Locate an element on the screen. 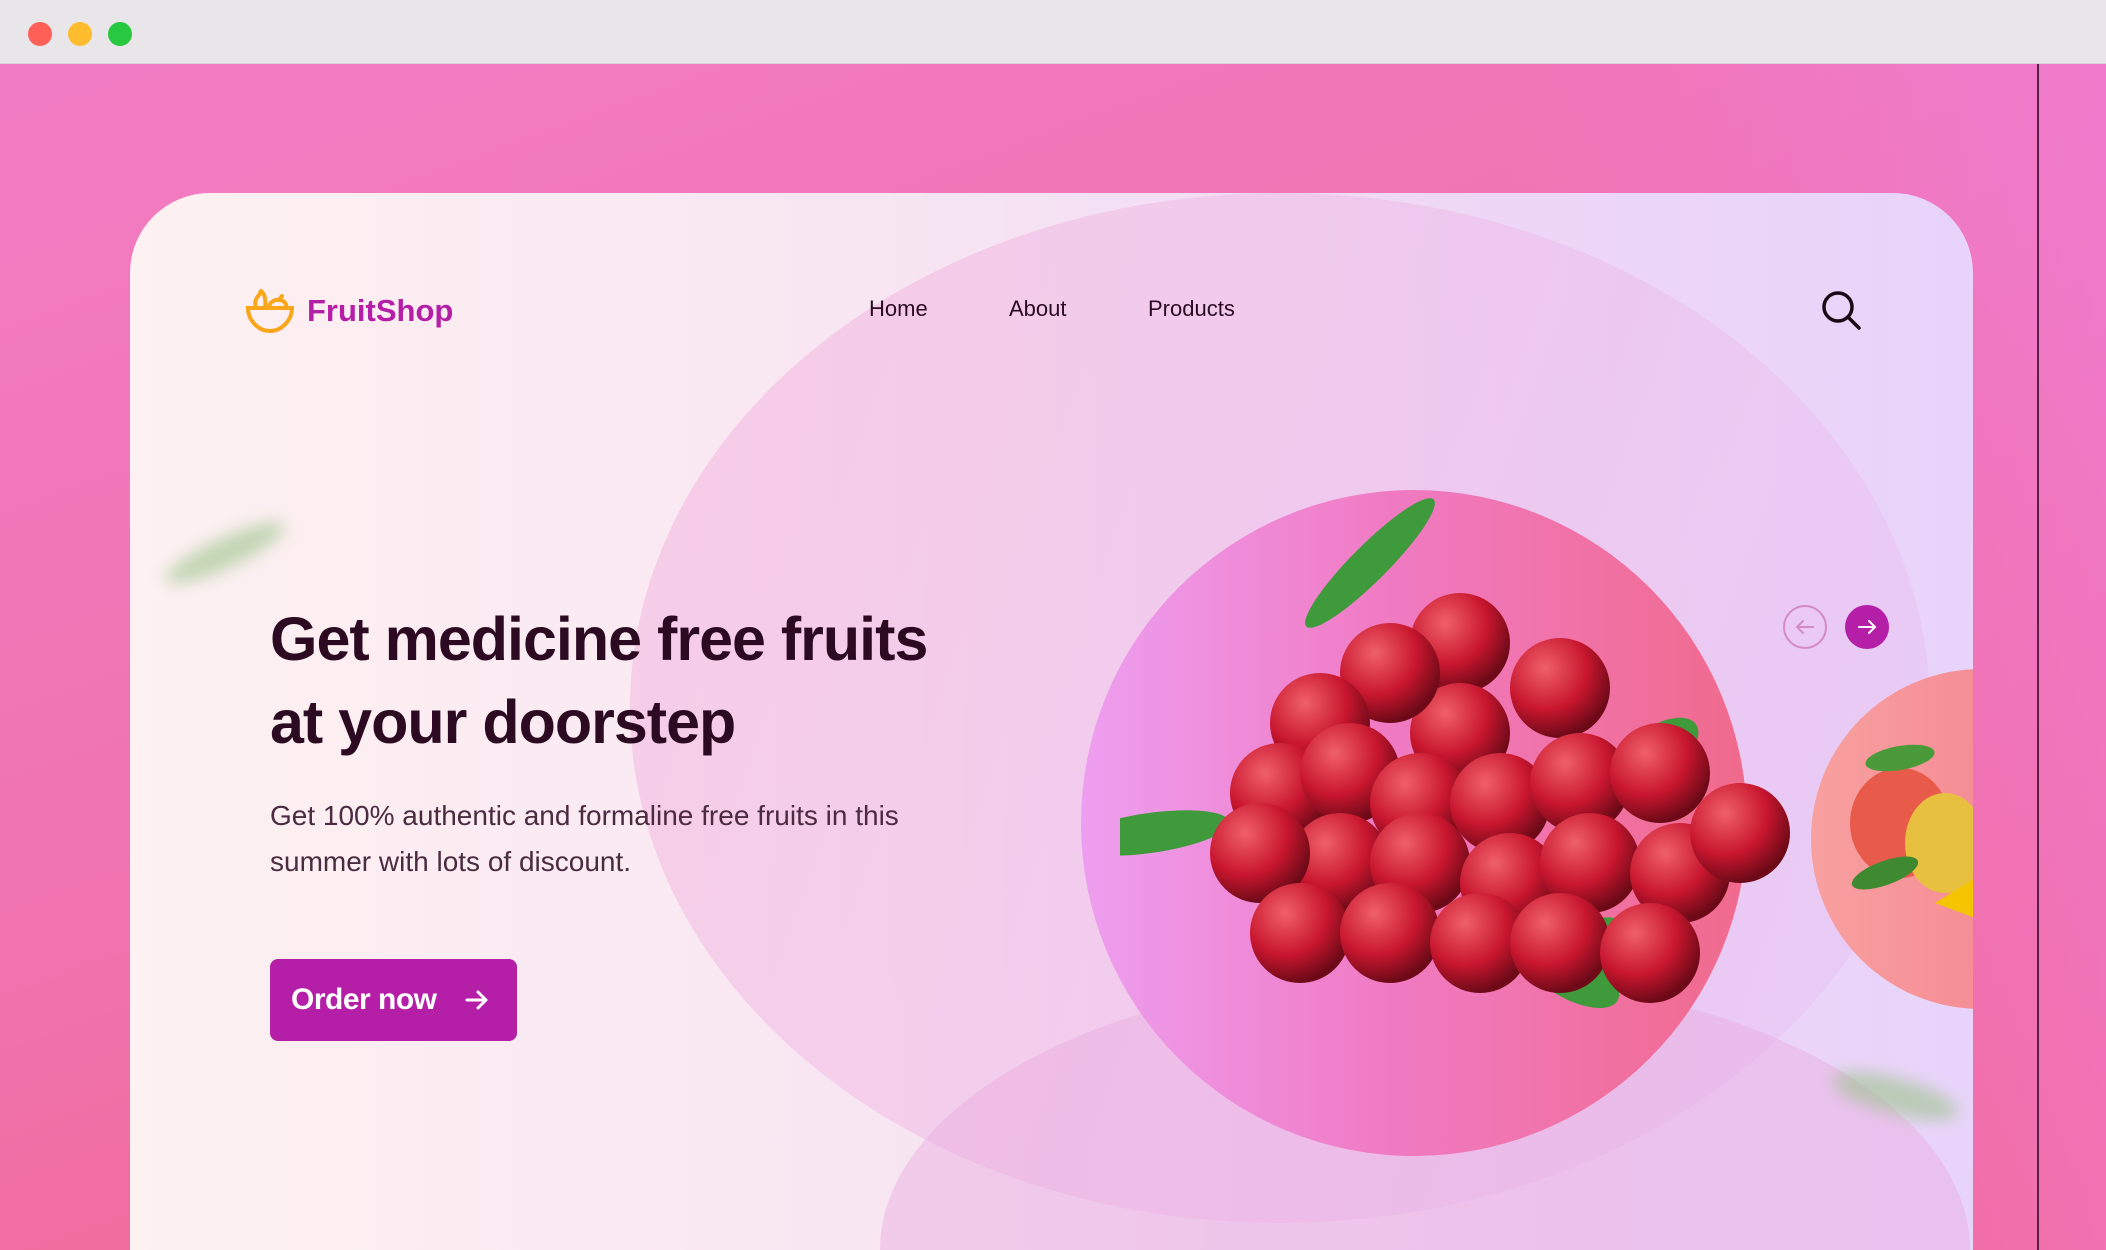 The height and width of the screenshot is (1250, 2106). hero-title-line1: Get medicine free fruits is located at coordinates (599, 639).